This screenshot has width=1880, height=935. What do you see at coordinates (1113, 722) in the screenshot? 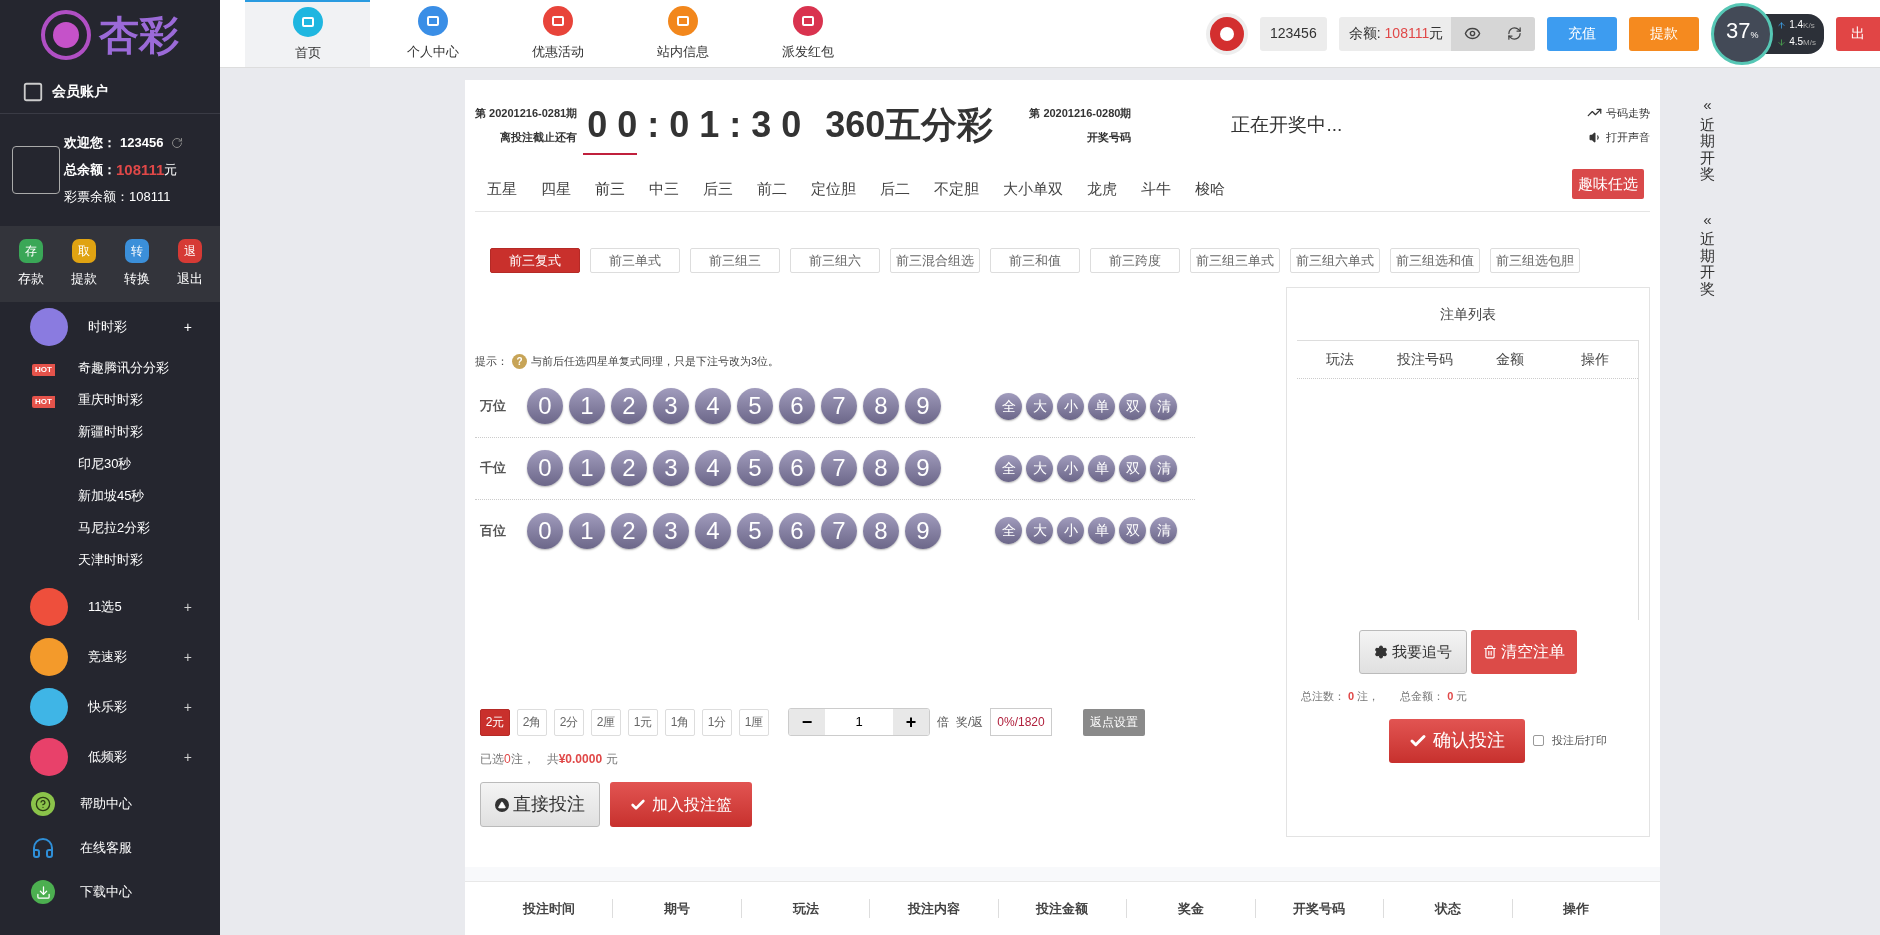
I see `rebate-settings-button: 返点设置` at bounding box center [1113, 722].